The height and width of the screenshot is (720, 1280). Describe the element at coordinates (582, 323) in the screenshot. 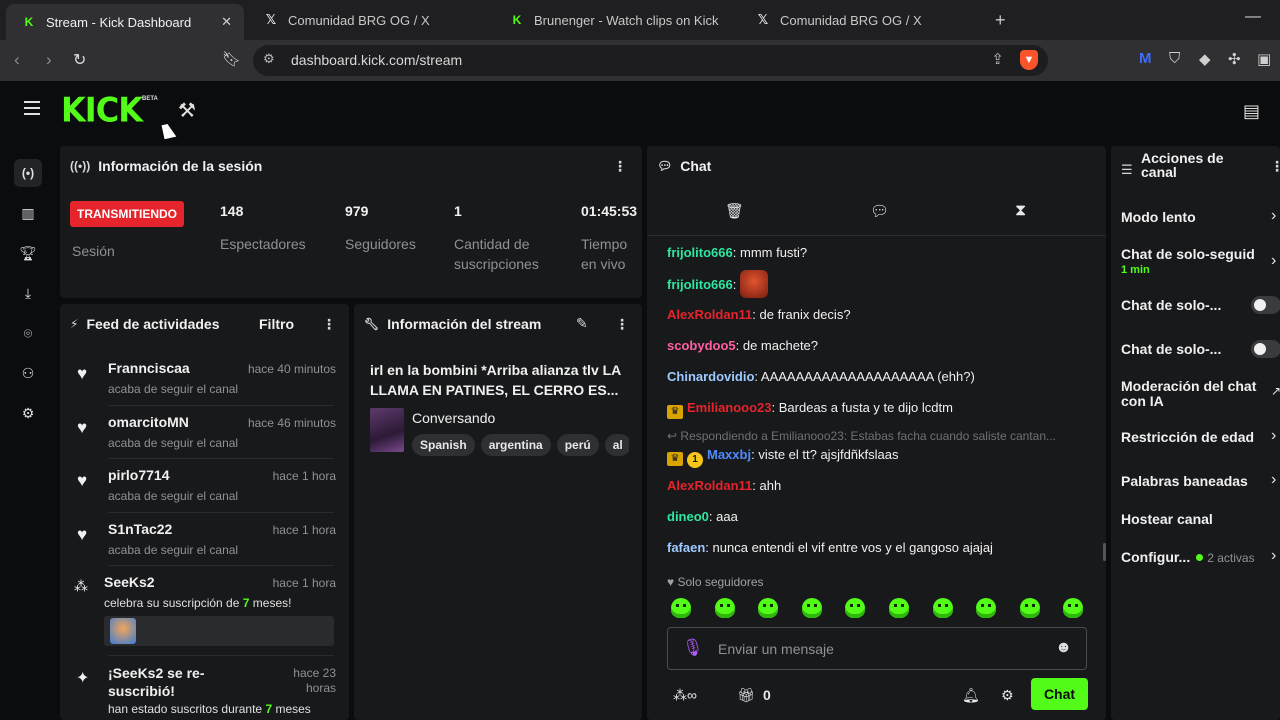

I see `edit-icon: ✎` at that location.